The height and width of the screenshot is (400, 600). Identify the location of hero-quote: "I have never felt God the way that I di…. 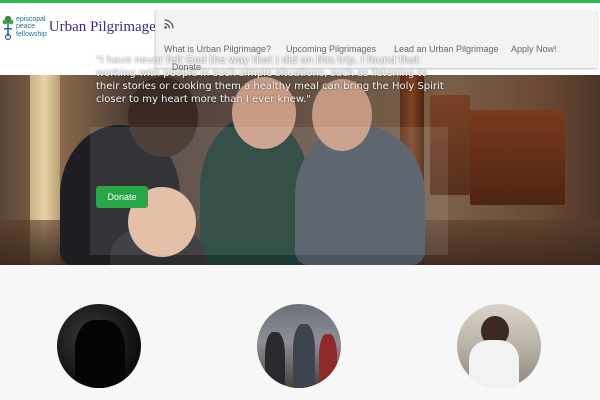
(270, 80).